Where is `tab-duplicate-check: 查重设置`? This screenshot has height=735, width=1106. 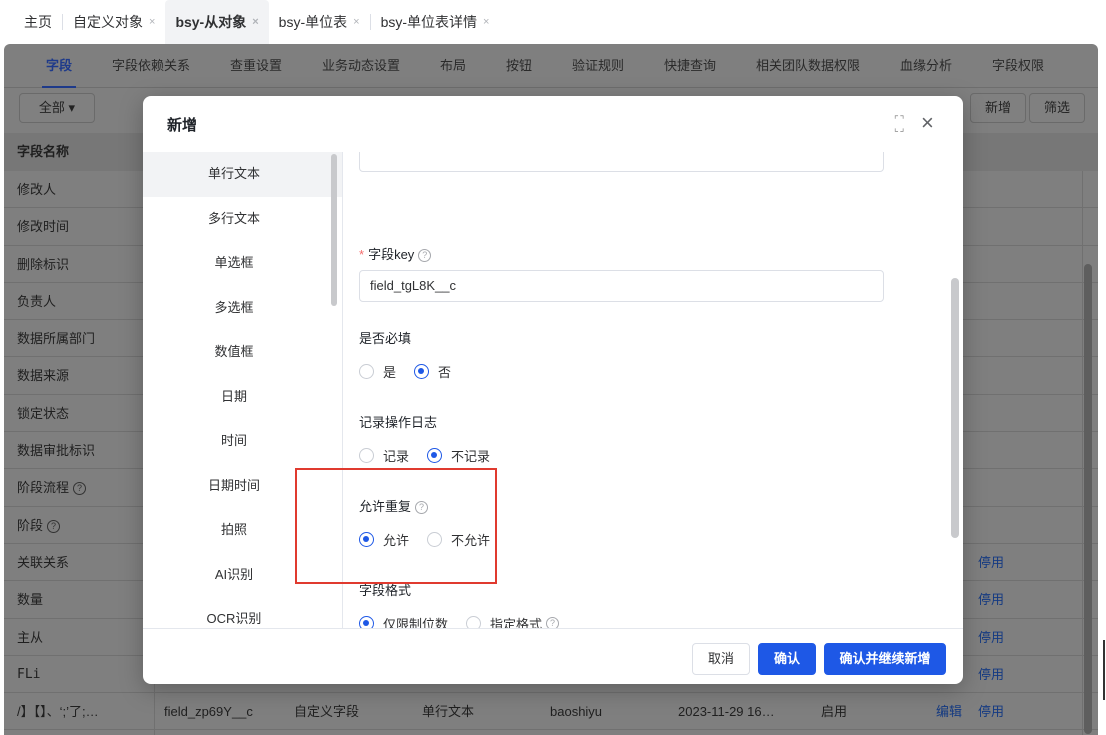
tab-duplicate-check: 查重设置 is located at coordinates (256, 66).